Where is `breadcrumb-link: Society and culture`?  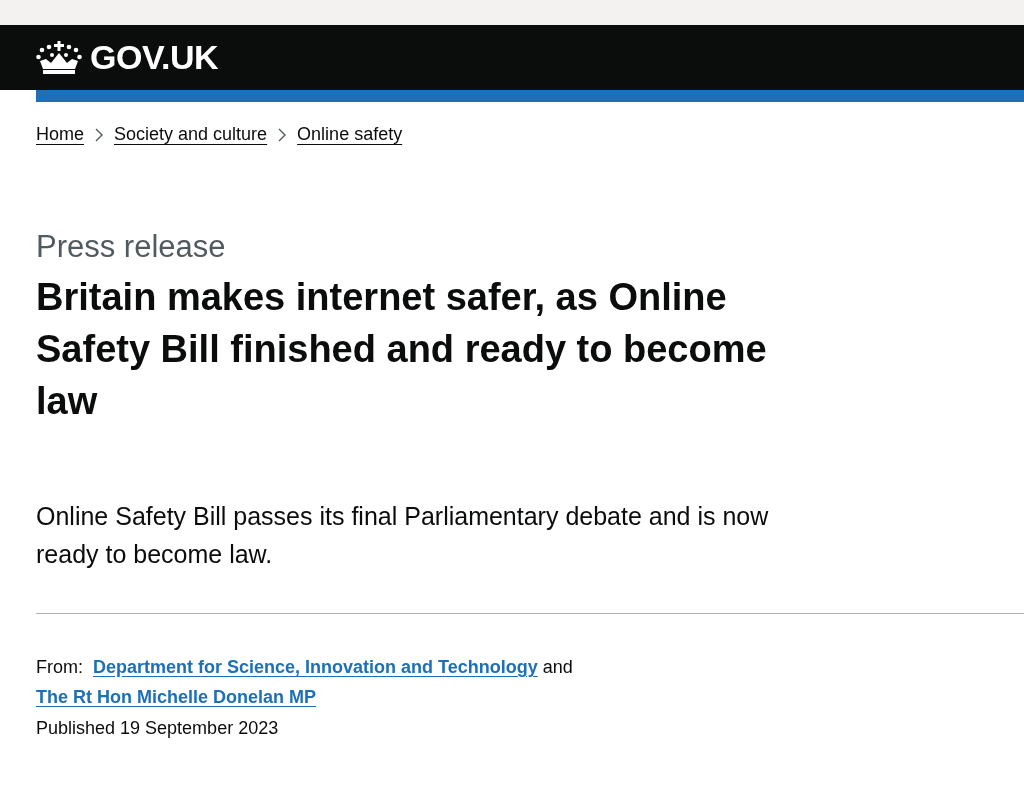
breadcrumb-link: Society and culture is located at coordinates (191, 134).